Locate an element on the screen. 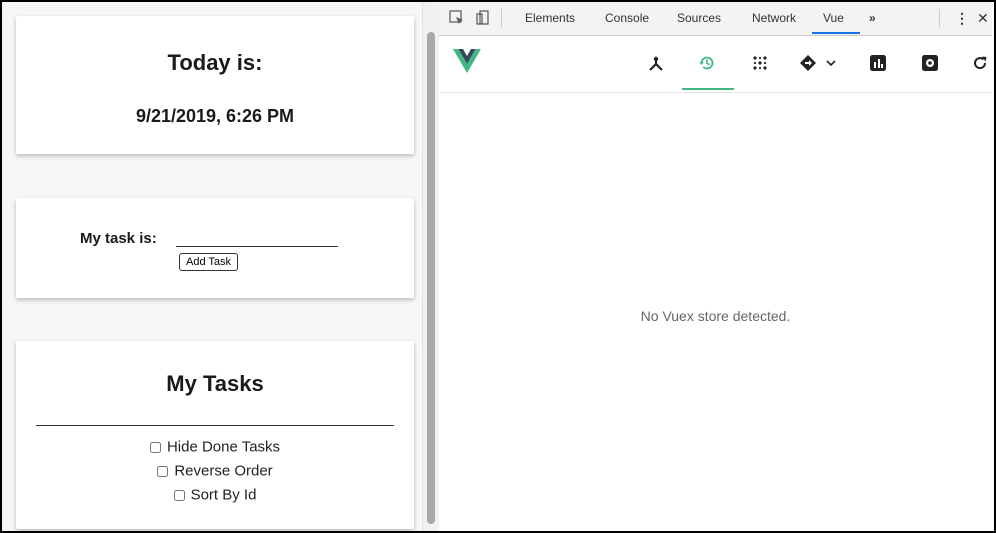  refresh-icon is located at coordinates (980, 66).